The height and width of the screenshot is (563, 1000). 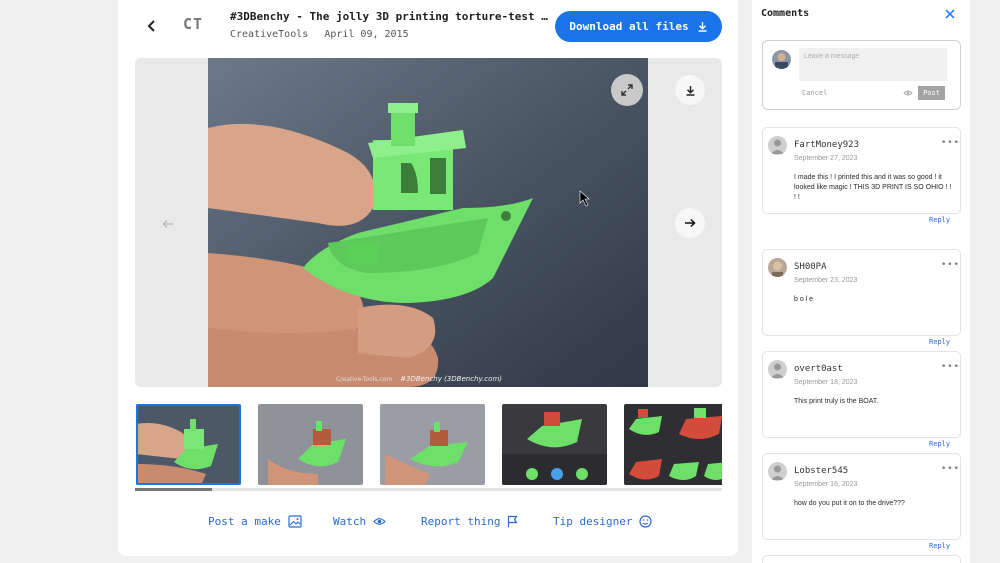 I want to click on preview-icon, so click(x=908, y=93).